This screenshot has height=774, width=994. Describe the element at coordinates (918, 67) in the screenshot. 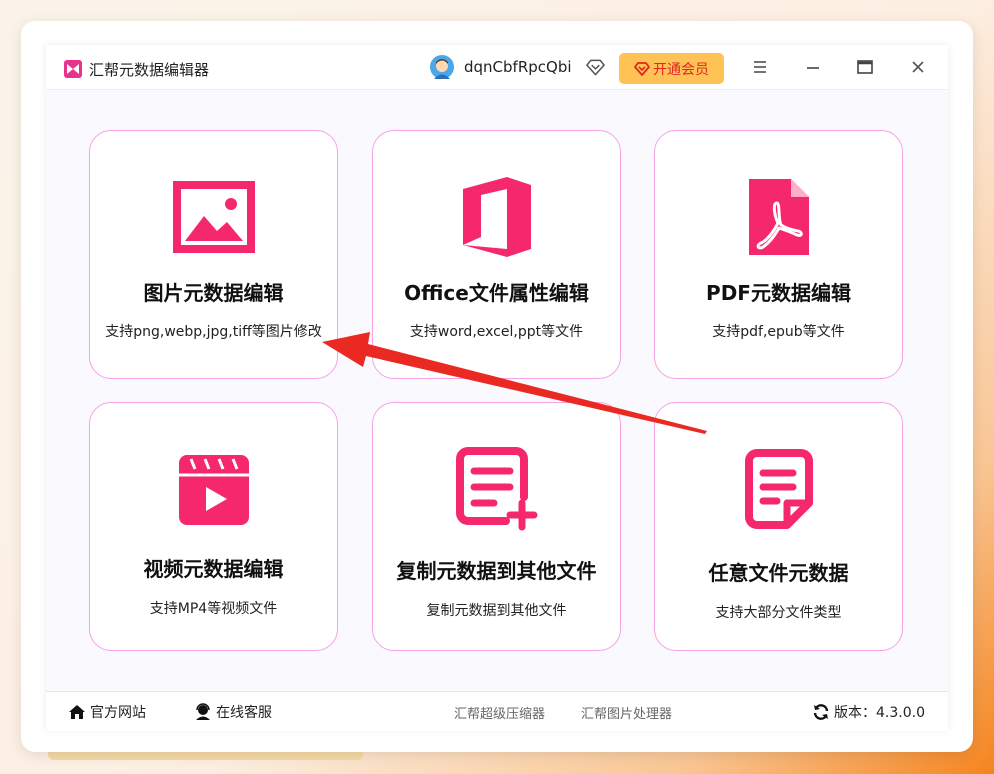

I see `close-icon` at that location.